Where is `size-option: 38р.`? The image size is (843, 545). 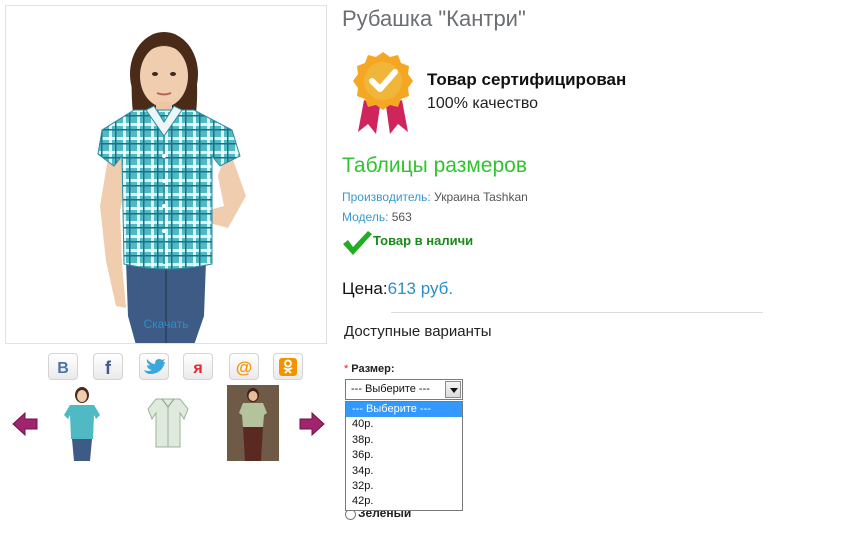 size-option: 38р. is located at coordinates (404, 440).